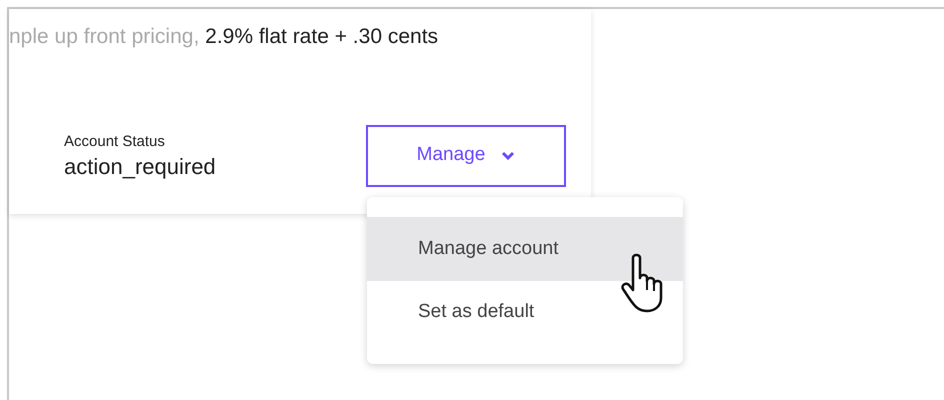 This screenshot has height=400, width=944. Describe the element at coordinates (140, 166) in the screenshot. I see `account-status-value: action_required` at that location.